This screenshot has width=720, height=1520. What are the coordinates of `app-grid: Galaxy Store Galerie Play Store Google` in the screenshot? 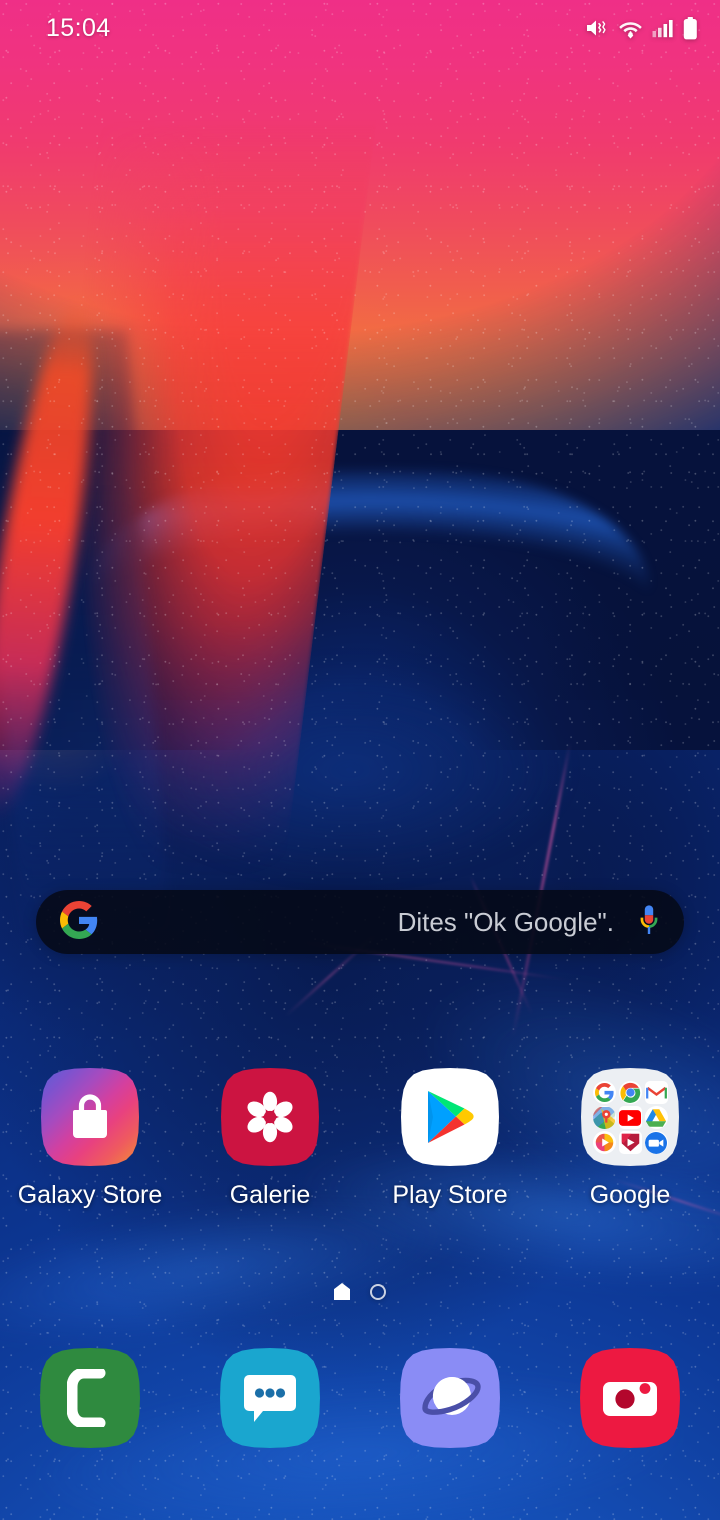 It's located at (360, 1139).